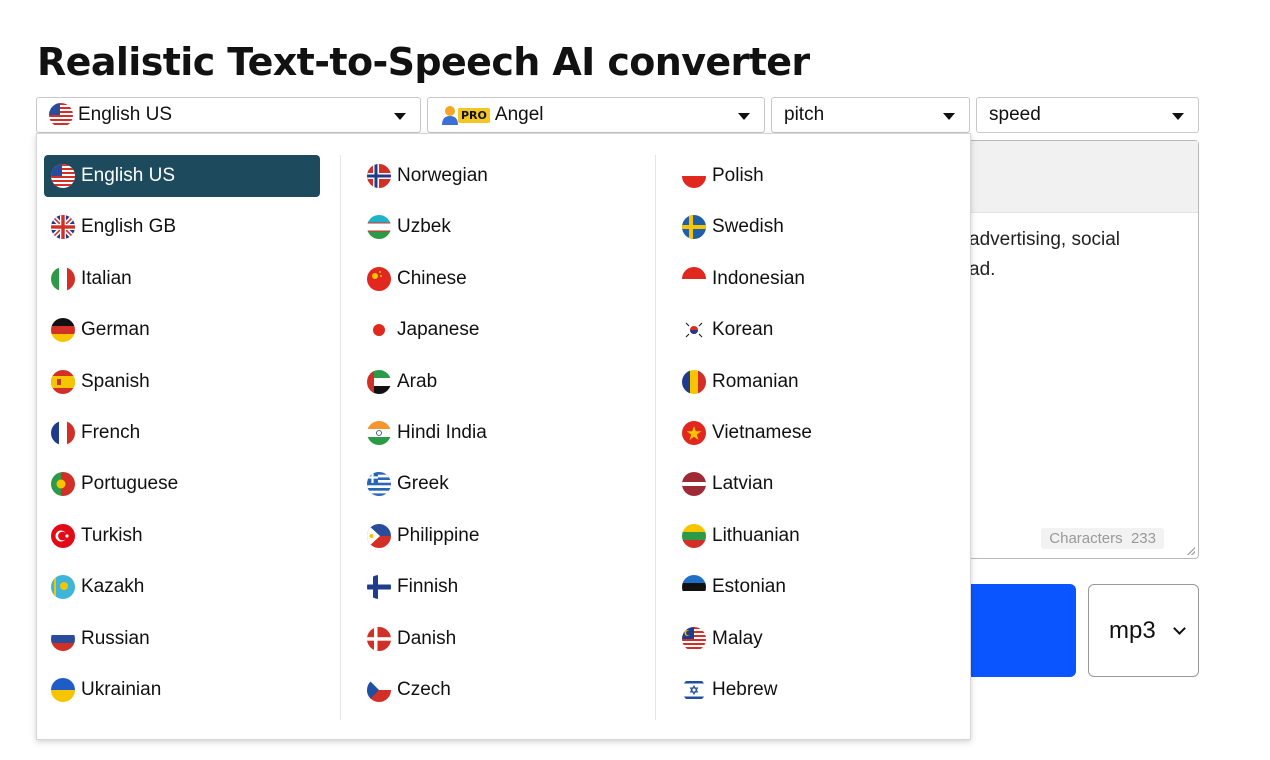 The height and width of the screenshot is (760, 1270). Describe the element at coordinates (1087, 115) in the screenshot. I see `speed-select: speed` at that location.